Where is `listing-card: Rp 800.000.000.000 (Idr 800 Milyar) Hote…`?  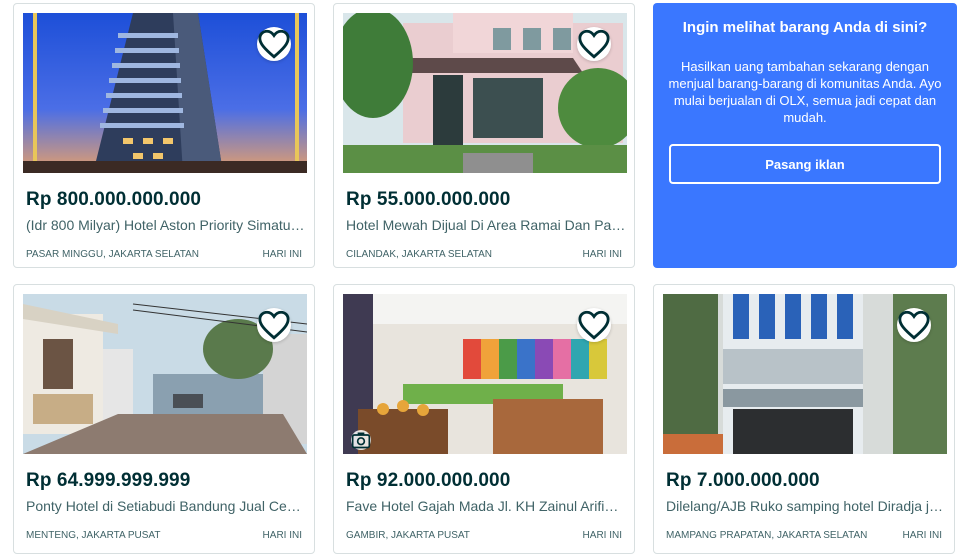 listing-card: Rp 800.000.000.000 (Idr 800 Milyar) Hote… is located at coordinates (164, 135).